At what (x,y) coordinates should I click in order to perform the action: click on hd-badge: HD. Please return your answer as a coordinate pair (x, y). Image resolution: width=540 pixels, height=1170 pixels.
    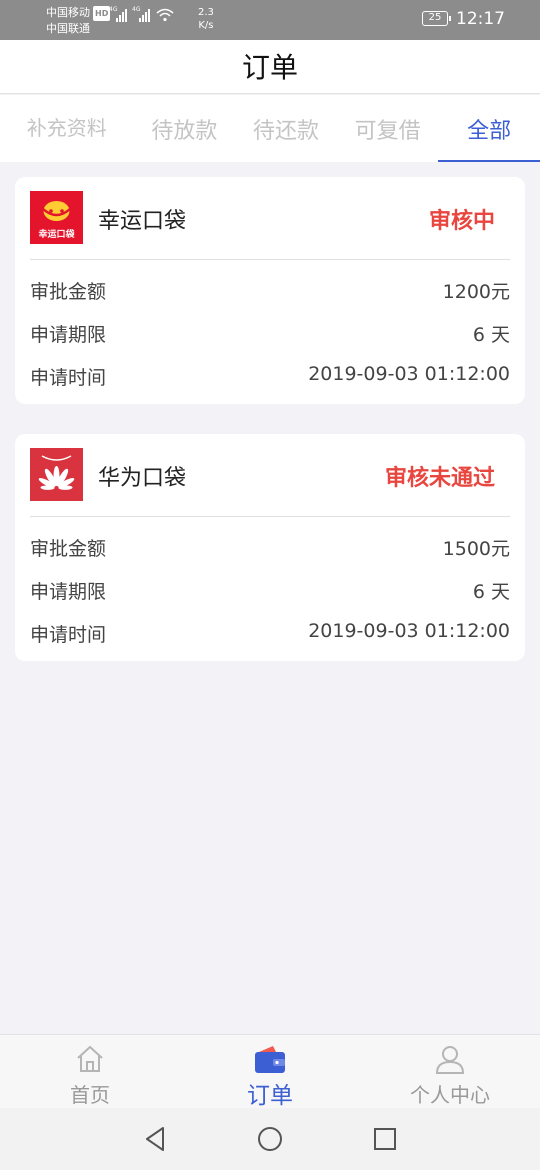
    Looking at the image, I should click on (102, 13).